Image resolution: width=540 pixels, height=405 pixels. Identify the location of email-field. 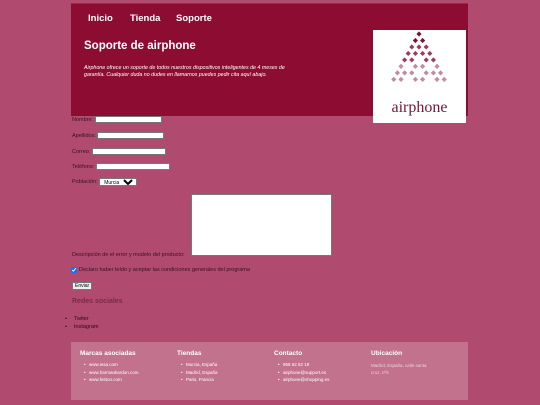
(128, 151).